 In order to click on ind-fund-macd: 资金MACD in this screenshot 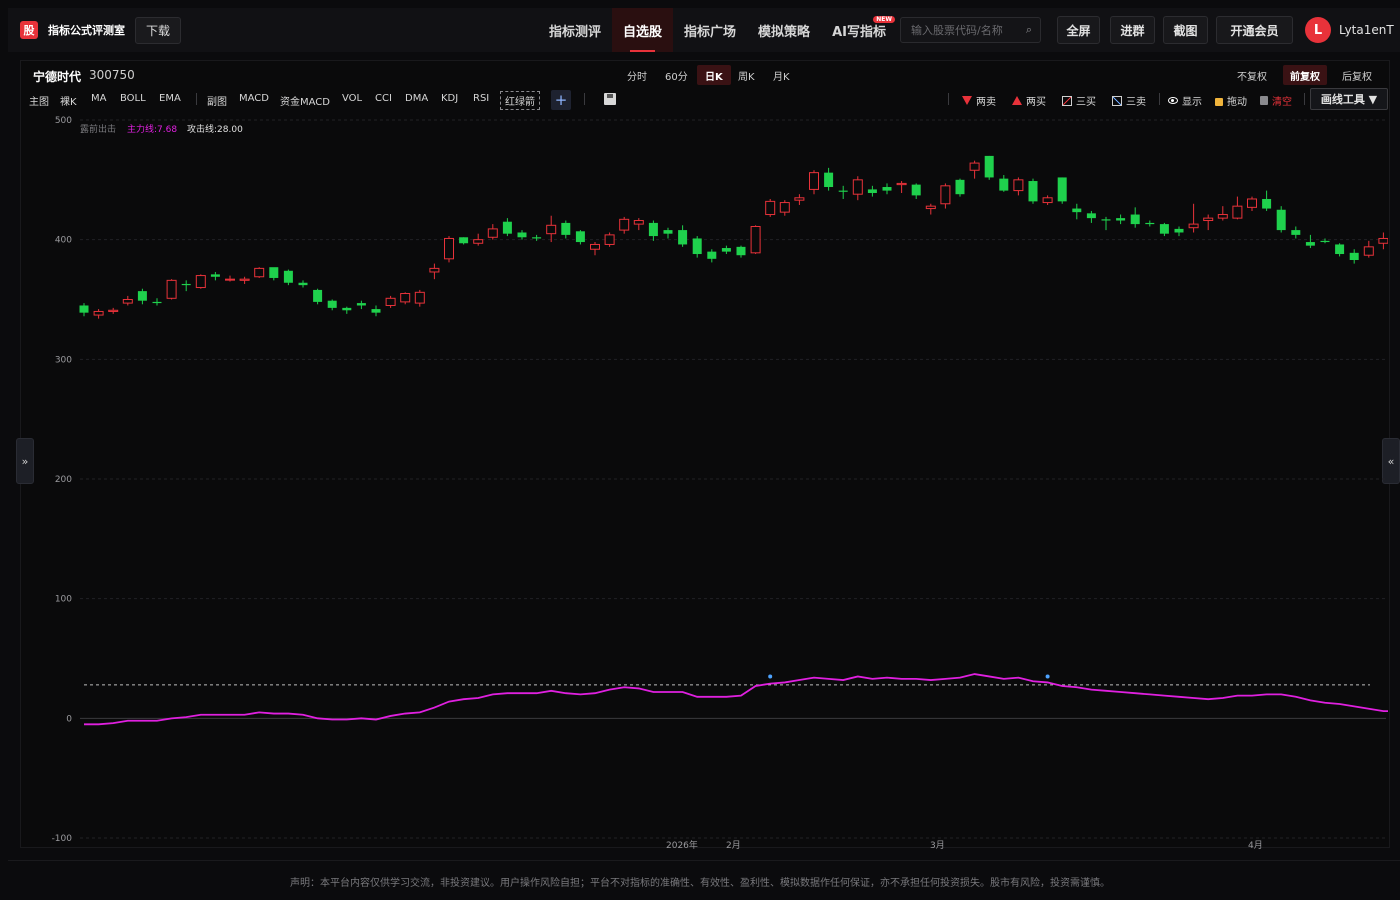, I will do `click(305, 100)`.